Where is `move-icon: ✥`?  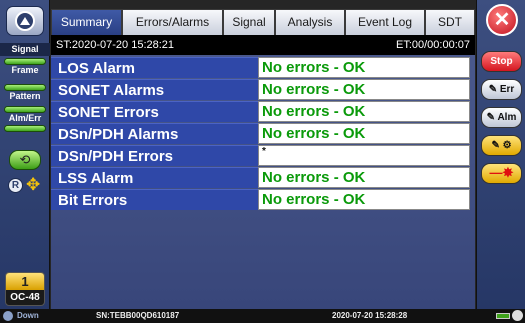
move-icon: ✥ is located at coordinates (33, 184).